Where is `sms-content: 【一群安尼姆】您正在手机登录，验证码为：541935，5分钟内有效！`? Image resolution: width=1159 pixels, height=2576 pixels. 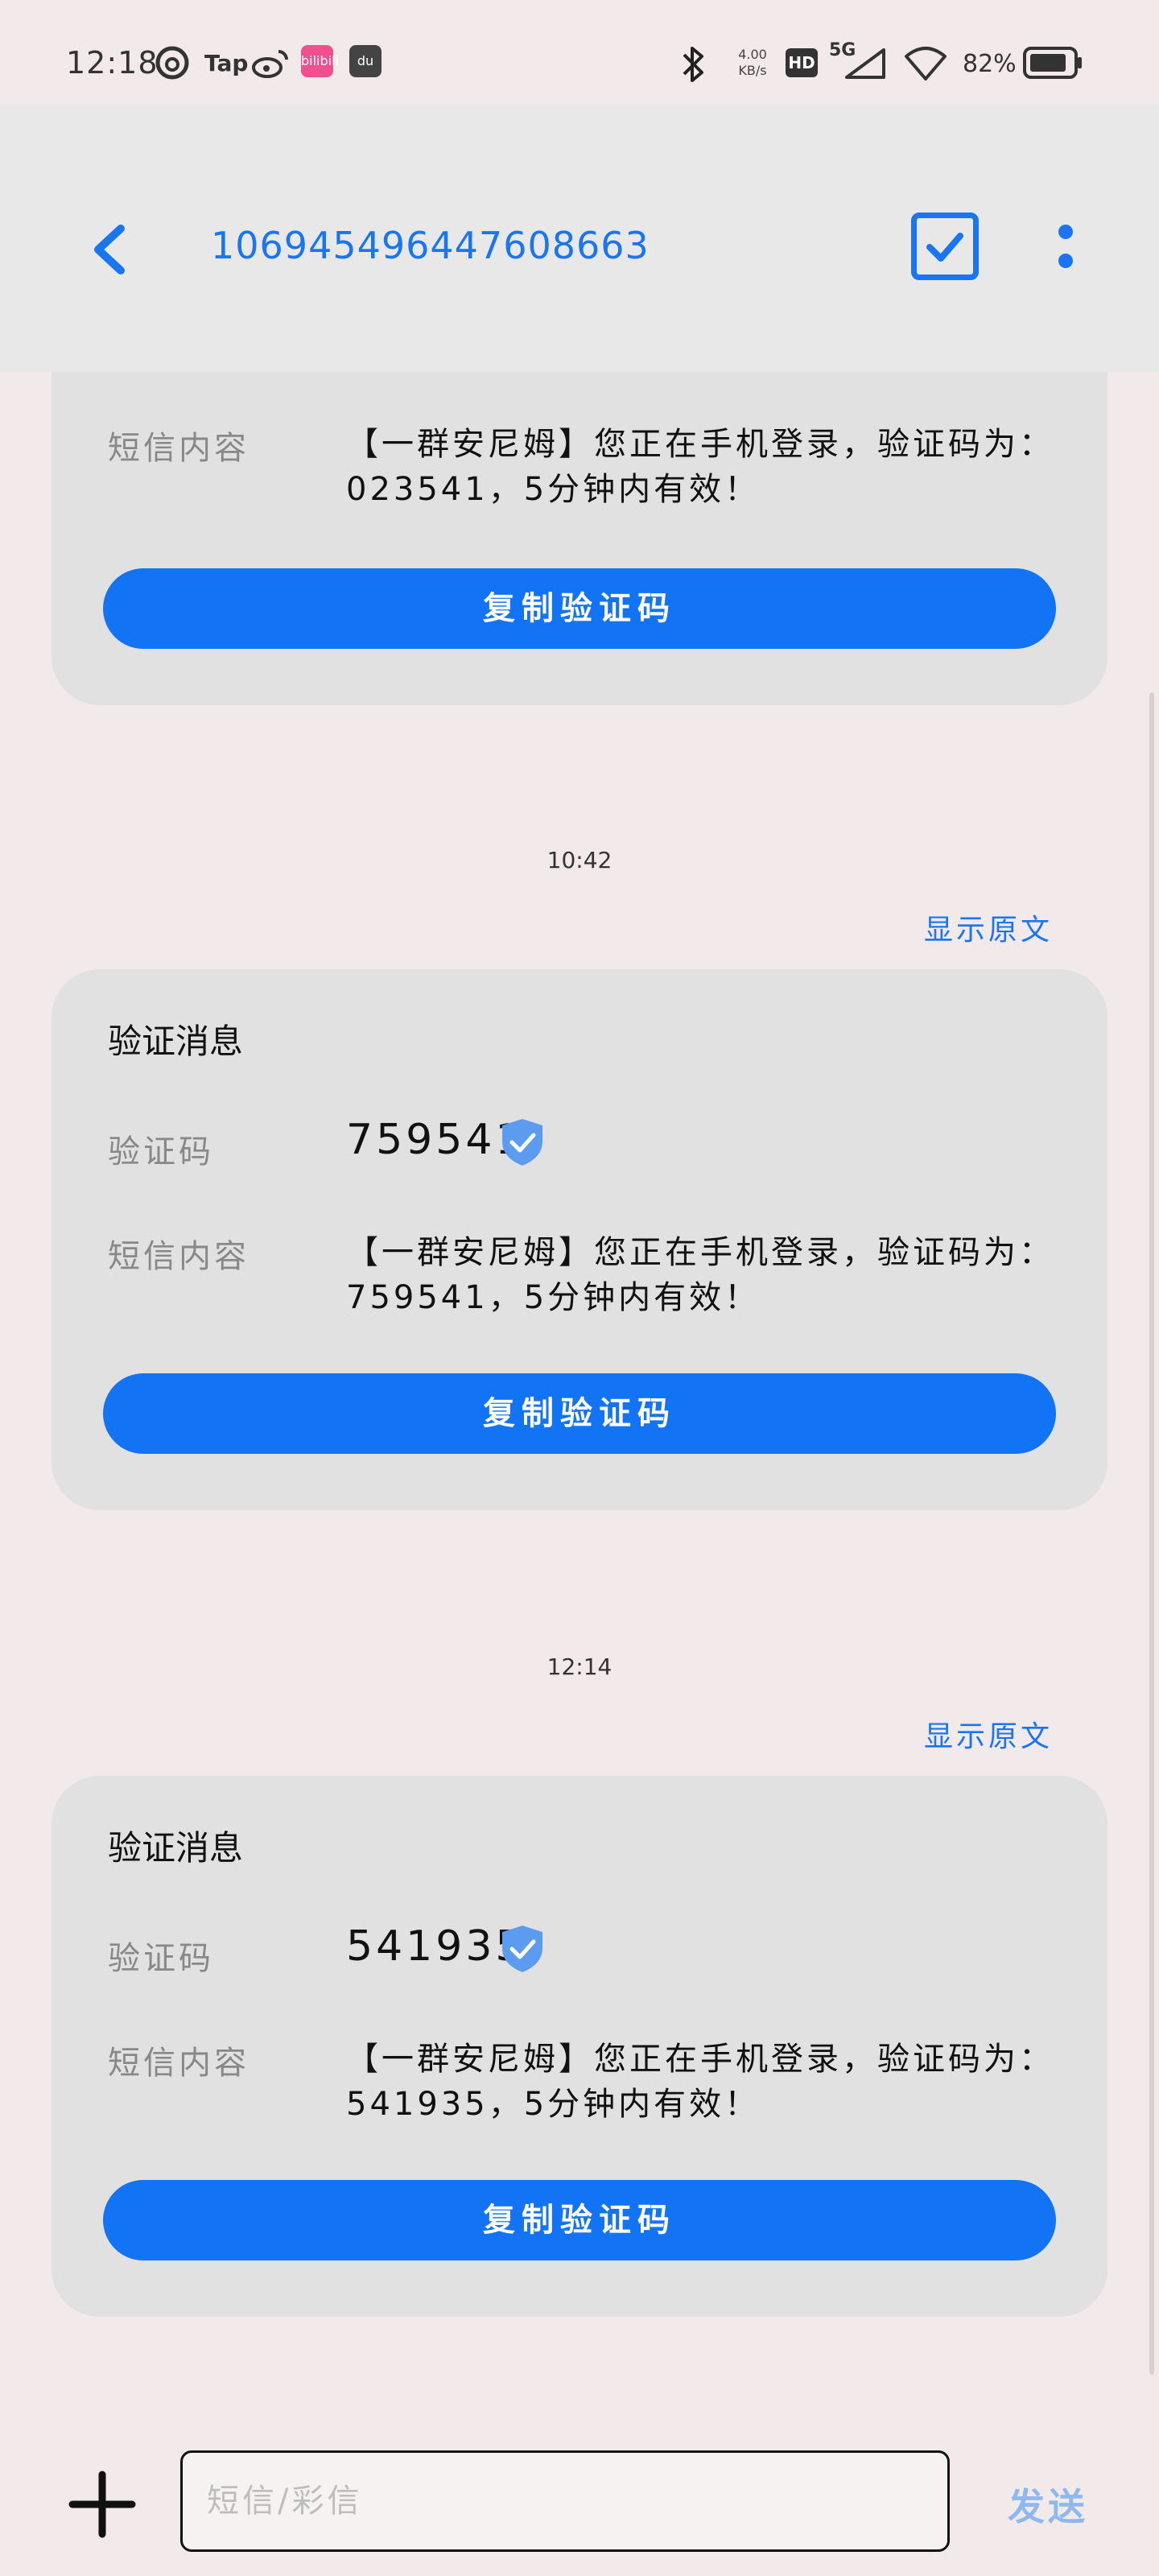 sms-content: 【一群安尼姆】您正在手机登录，验证码为：541935，5分钟内有效！ is located at coordinates (700, 2082).